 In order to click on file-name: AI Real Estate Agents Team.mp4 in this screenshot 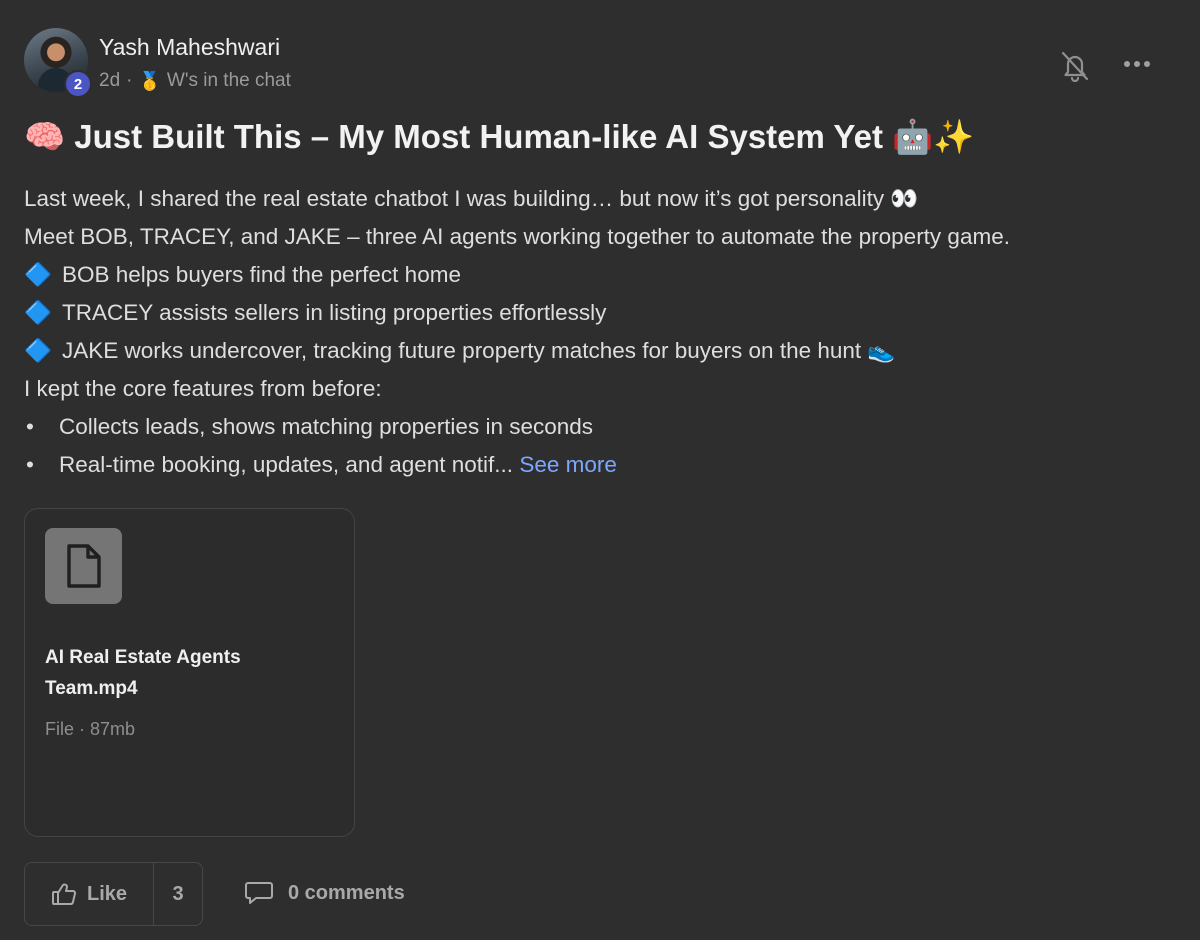, I will do `click(185, 673)`.